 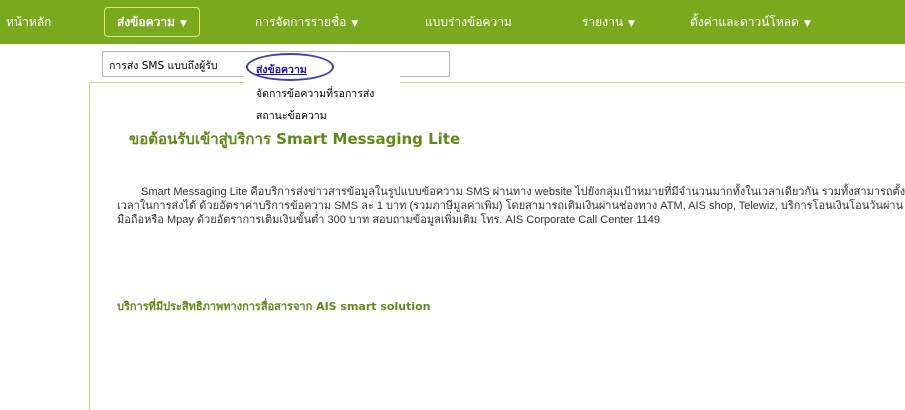 I want to click on nav-manage-list: การจัดการรายชื่อ ▼, so click(x=306, y=22).